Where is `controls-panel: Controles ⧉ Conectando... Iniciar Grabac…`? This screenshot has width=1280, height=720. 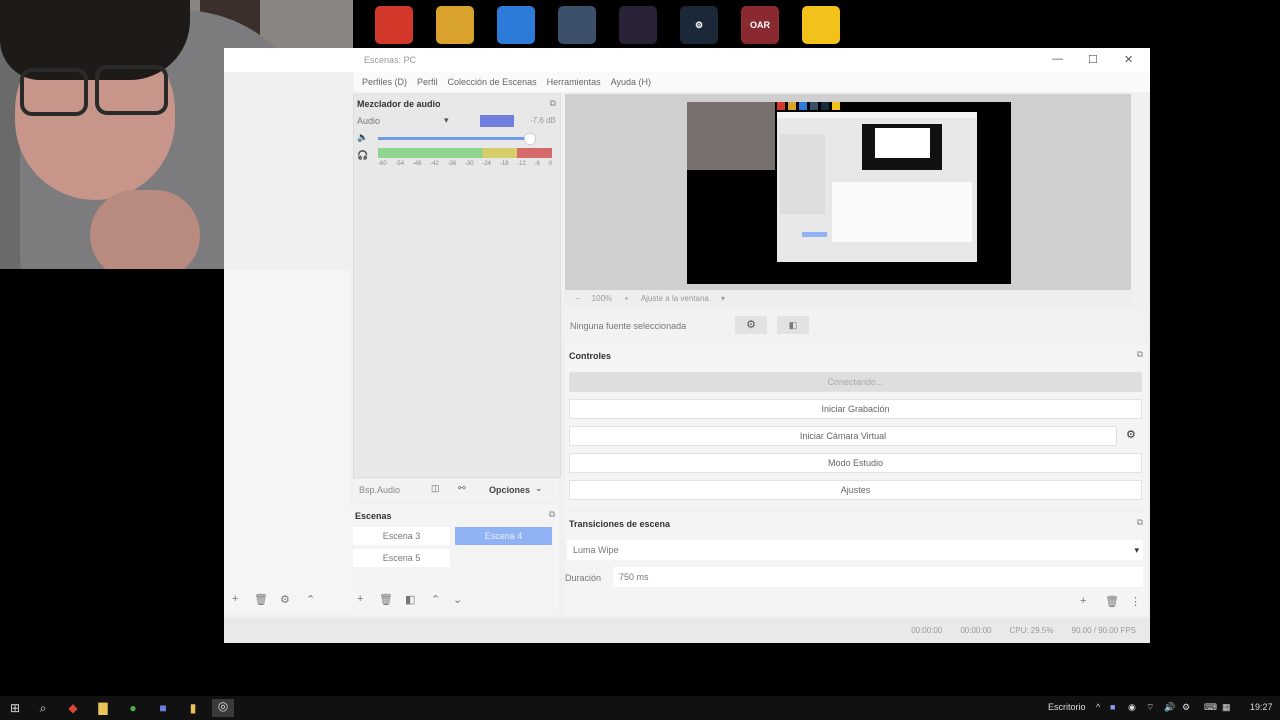 controls-panel: Controles ⧉ Conectando... Iniciar Grabac… is located at coordinates (856, 427).